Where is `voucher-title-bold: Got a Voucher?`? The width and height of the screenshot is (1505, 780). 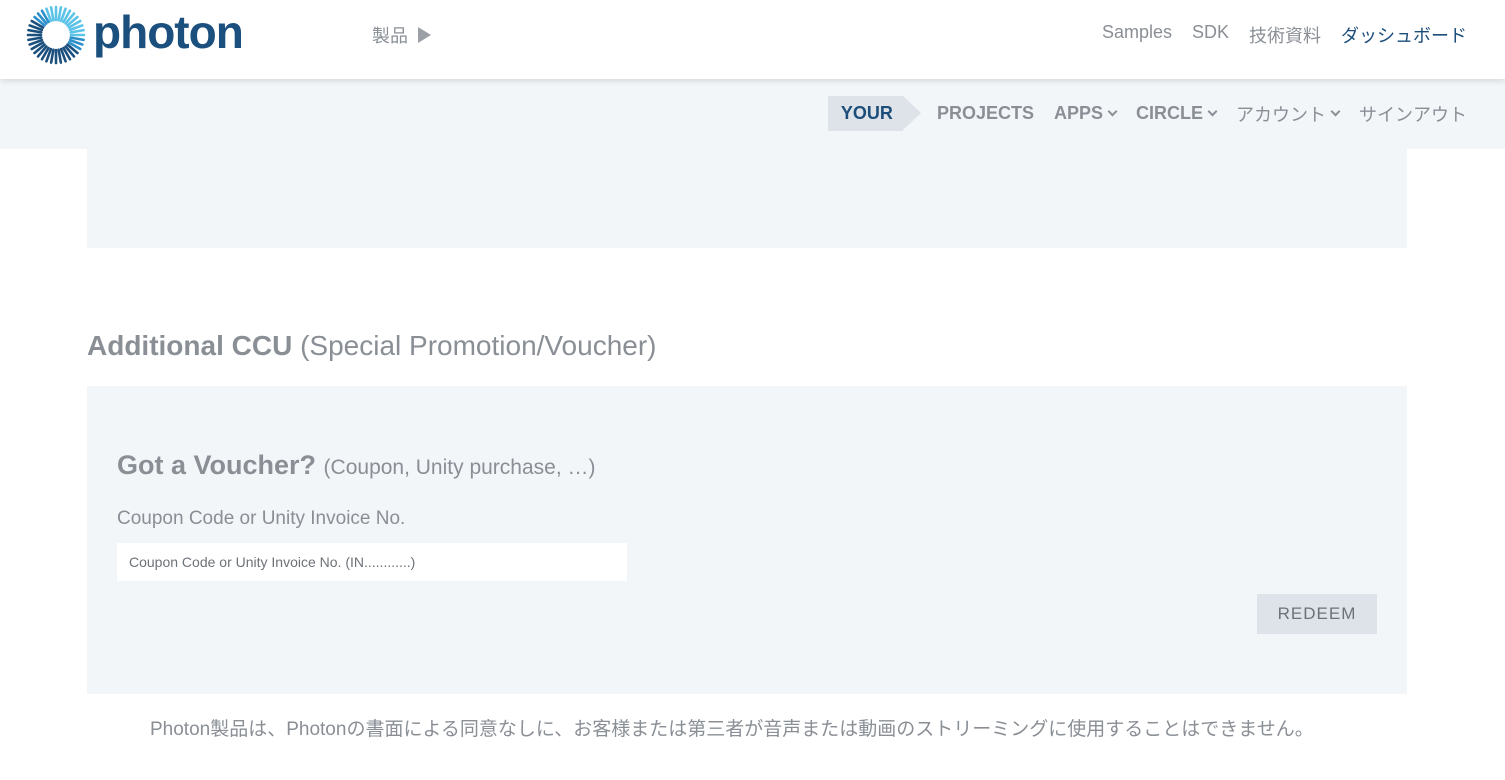
voucher-title-bold: Got a Voucher? is located at coordinates (217, 465).